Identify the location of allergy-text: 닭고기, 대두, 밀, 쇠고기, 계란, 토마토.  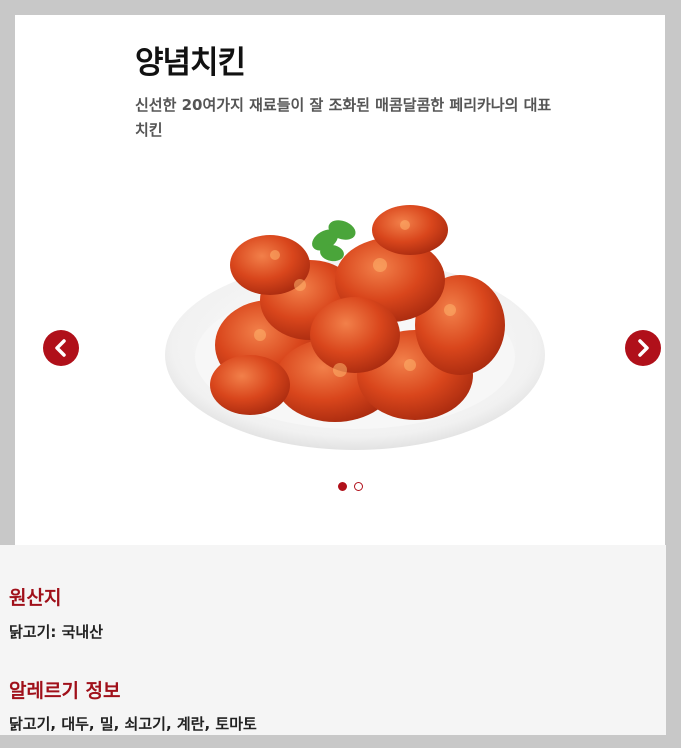
(133, 724).